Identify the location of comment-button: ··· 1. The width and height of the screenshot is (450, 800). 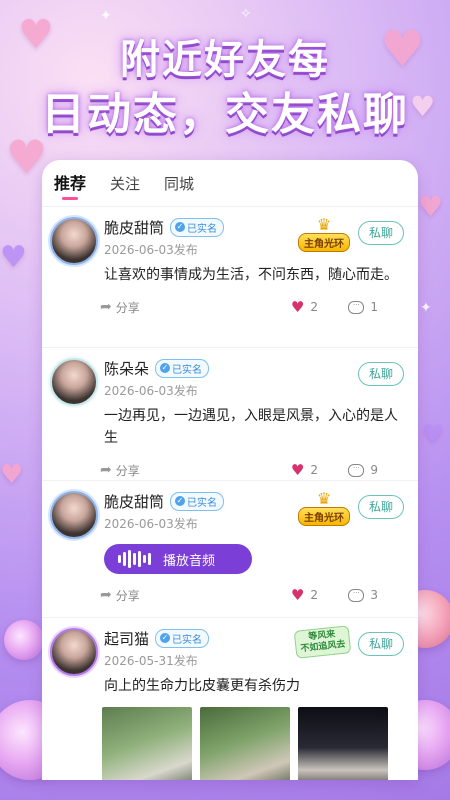
(363, 307).